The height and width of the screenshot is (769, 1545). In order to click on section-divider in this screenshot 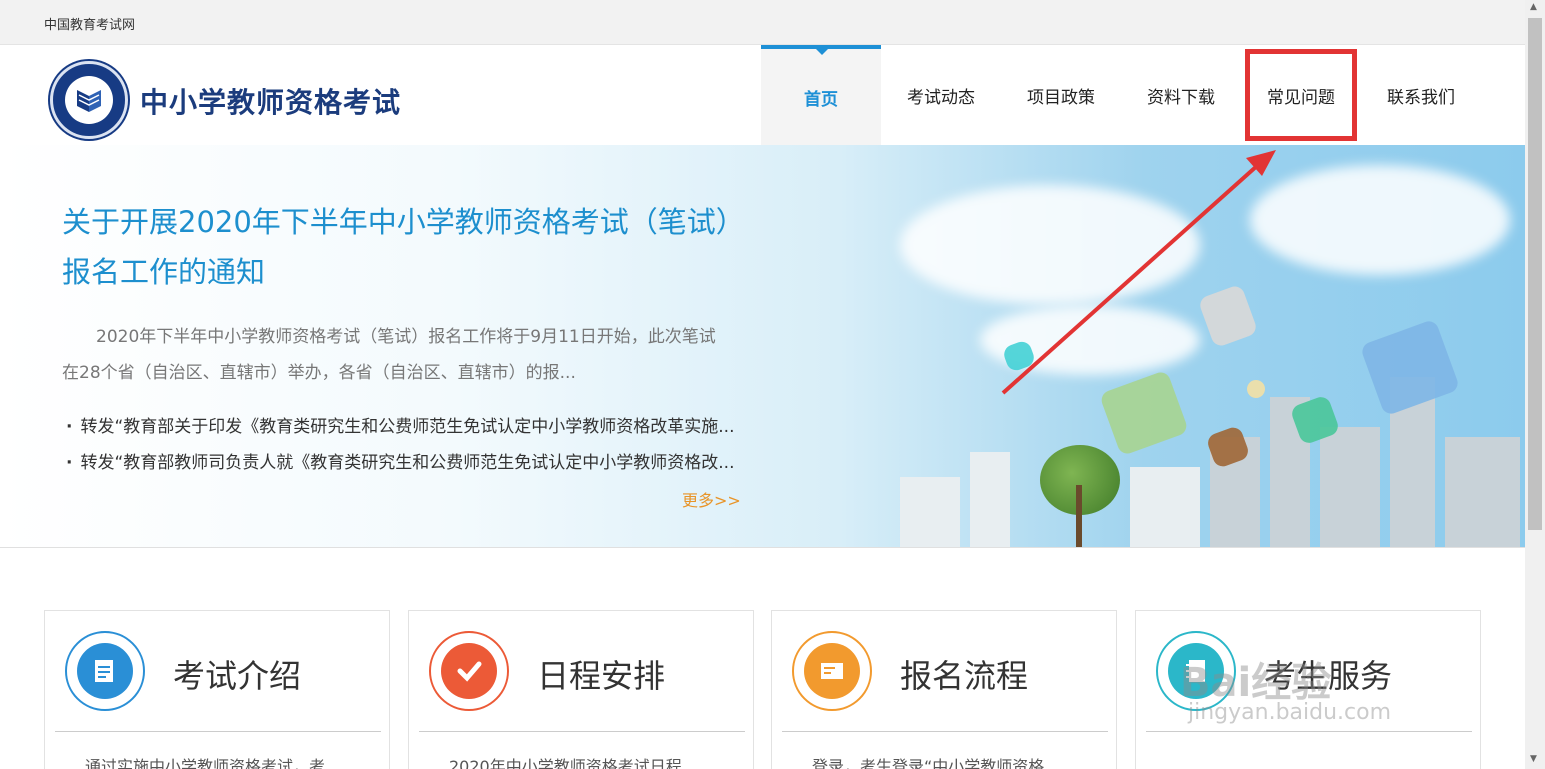, I will do `click(762, 547)`.